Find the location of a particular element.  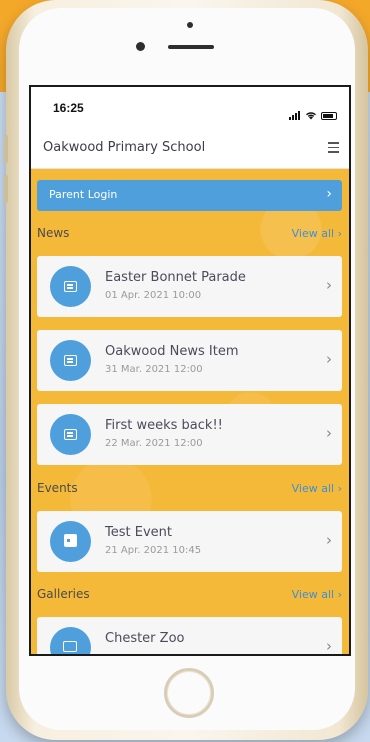

events-view-all-link: View all › is located at coordinates (317, 488).